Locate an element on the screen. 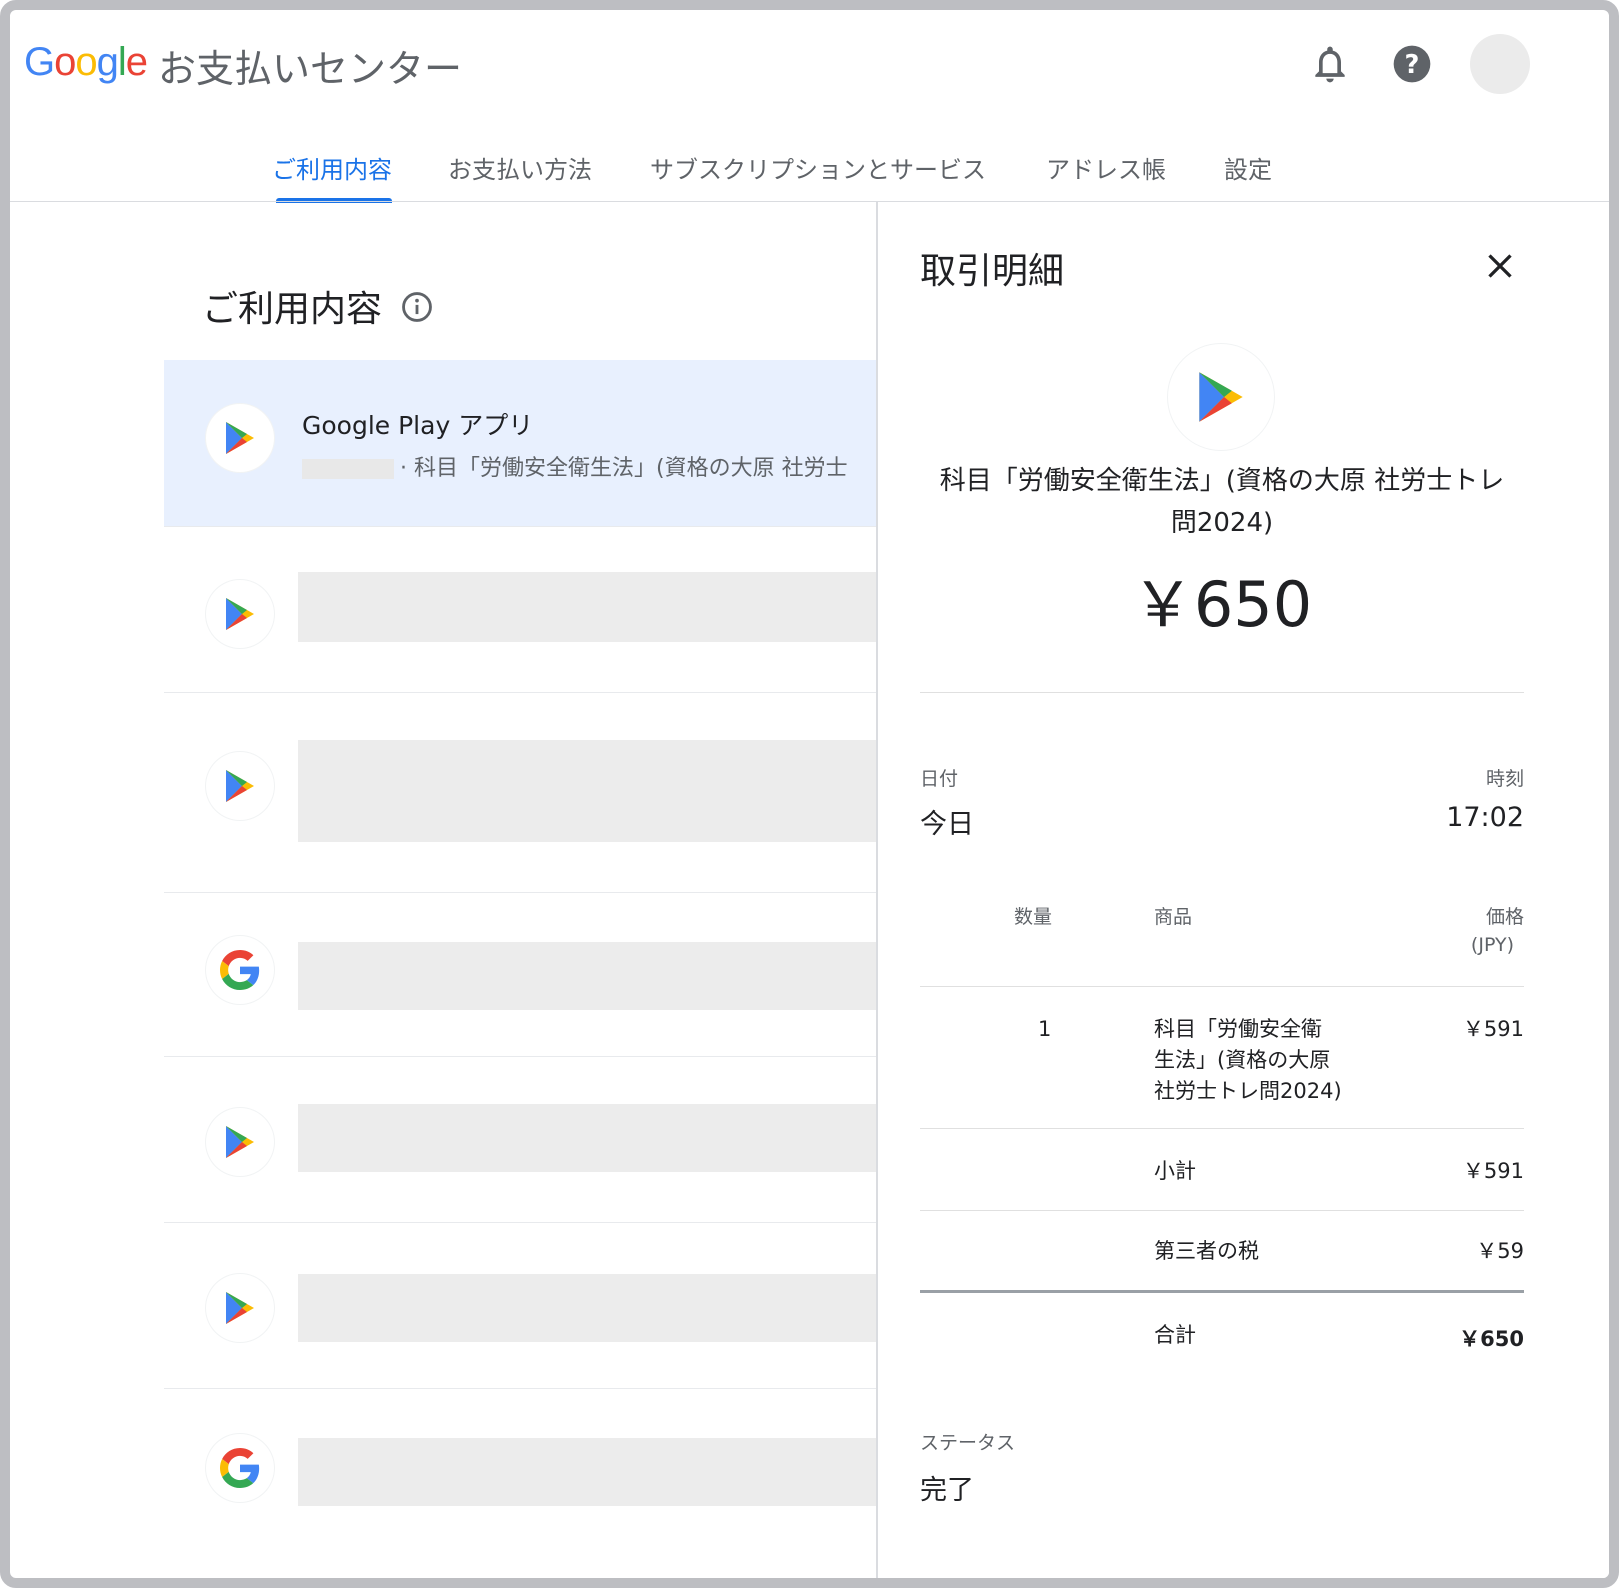 The image size is (1619, 1588). logo-letter: g is located at coordinates (107, 62).